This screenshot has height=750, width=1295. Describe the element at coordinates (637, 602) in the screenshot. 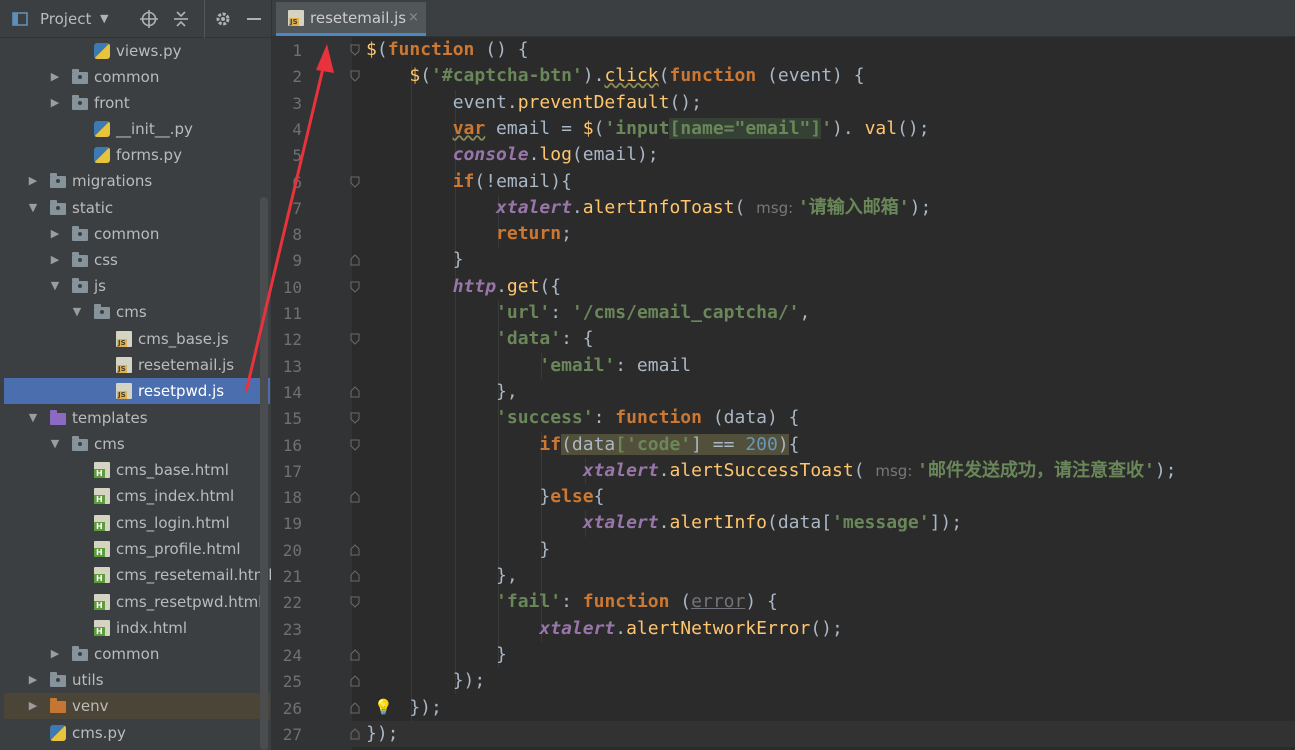

I see `code-line: 'fail': function (error) {` at that location.